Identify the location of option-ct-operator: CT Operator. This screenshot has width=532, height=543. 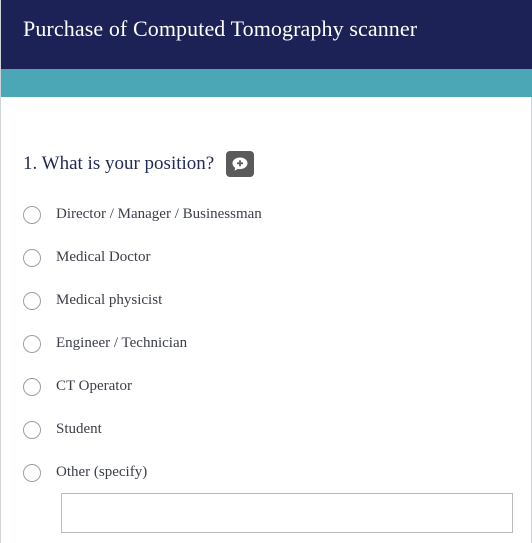
(142, 386).